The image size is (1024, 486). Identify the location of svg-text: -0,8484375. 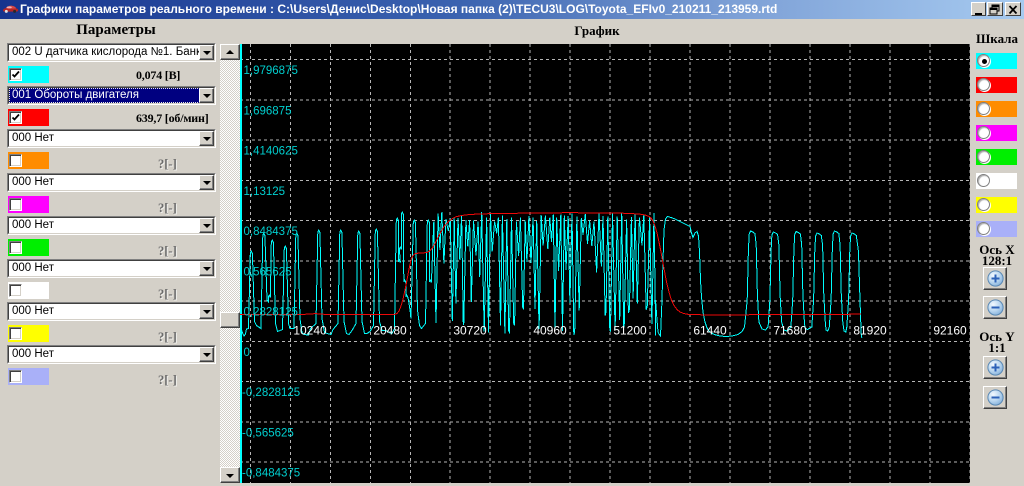
(271, 474).